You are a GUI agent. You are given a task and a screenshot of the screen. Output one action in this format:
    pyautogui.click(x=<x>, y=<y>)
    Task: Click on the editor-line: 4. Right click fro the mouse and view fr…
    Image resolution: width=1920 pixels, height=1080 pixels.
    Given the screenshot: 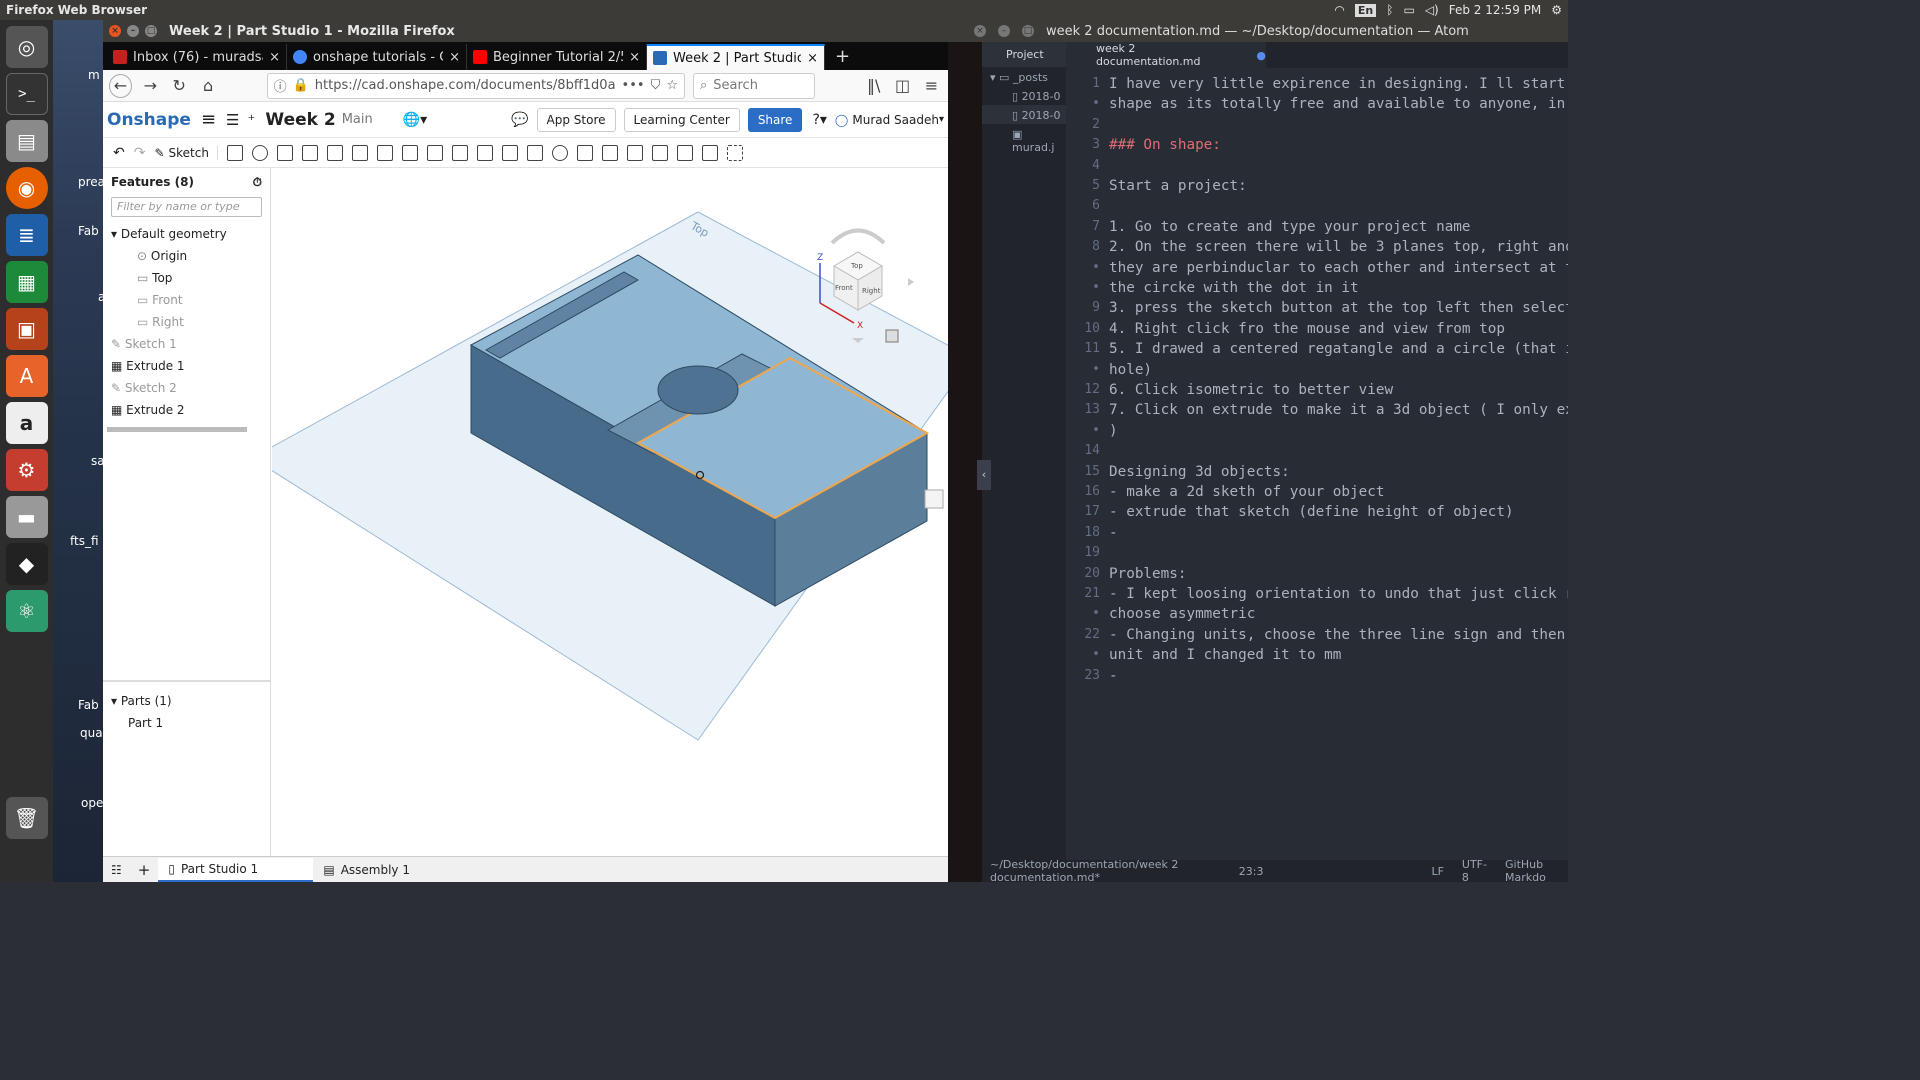 What is the action you would take?
    pyautogui.click(x=1307, y=329)
    